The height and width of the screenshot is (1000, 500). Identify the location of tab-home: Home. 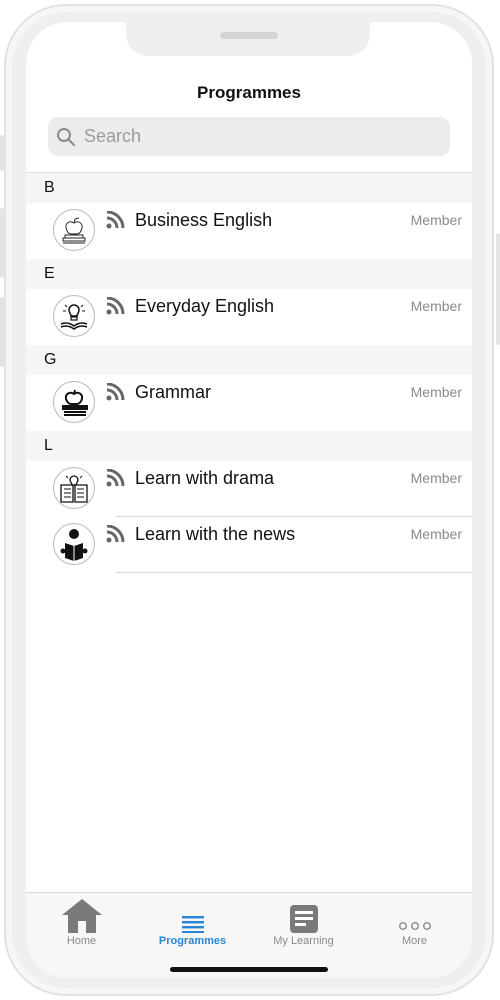
(81, 920).